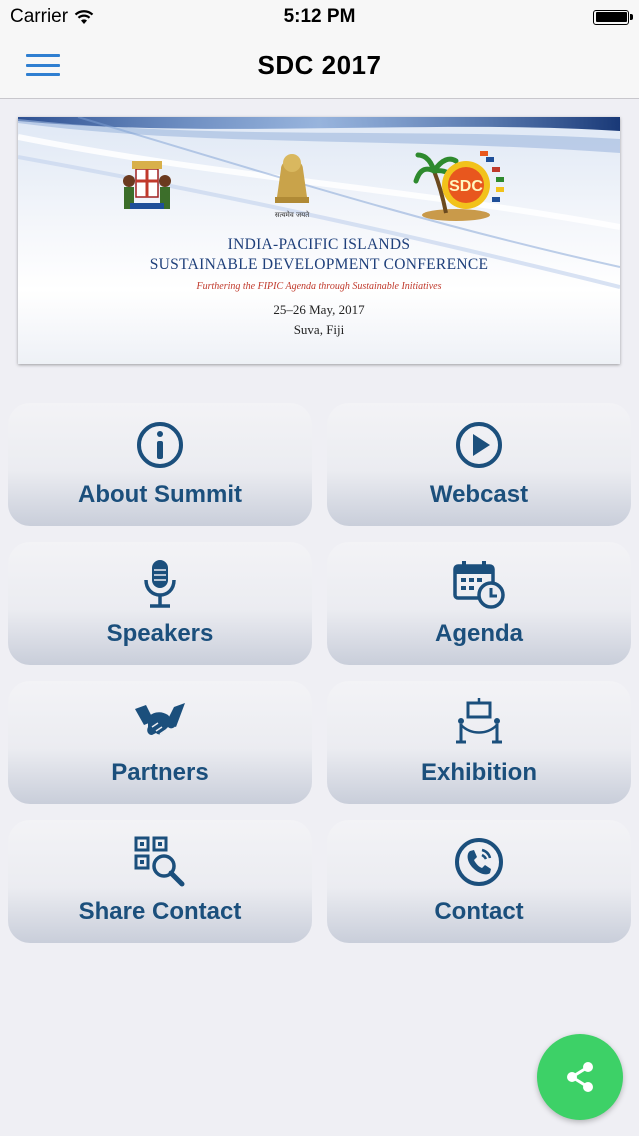 The image size is (639, 1136). What do you see at coordinates (160, 494) in the screenshot?
I see `tile-label: About Summit` at bounding box center [160, 494].